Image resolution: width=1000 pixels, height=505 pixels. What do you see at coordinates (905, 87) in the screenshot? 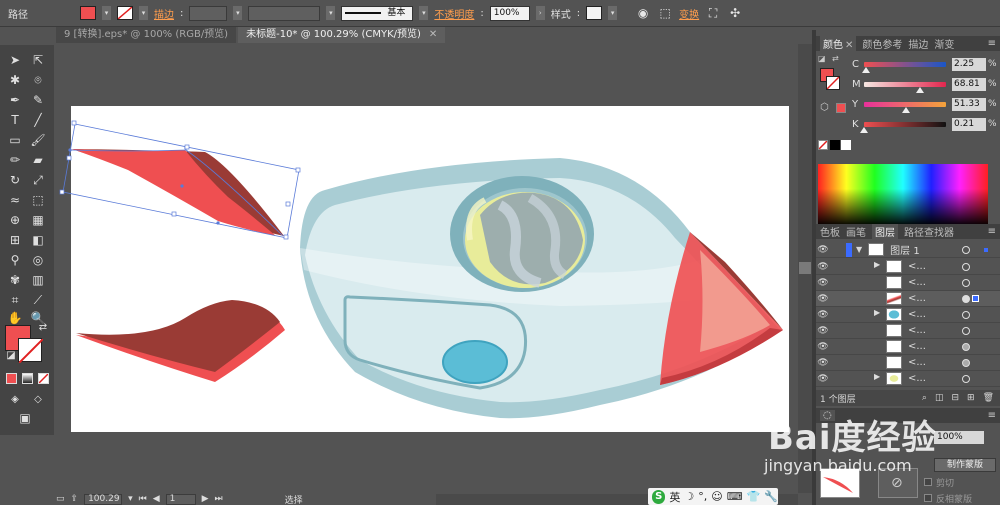
I see `magenta-slider` at bounding box center [905, 87].